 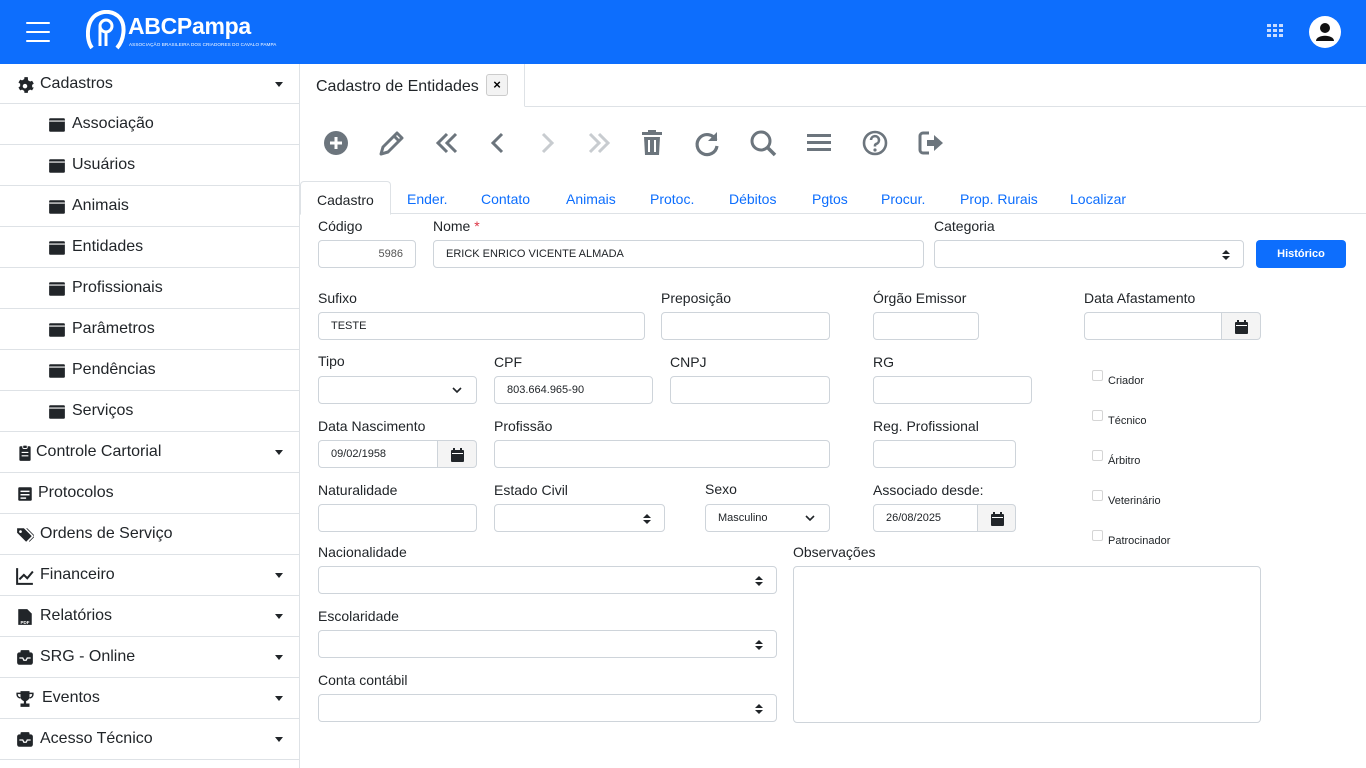 What do you see at coordinates (149, 698) in the screenshot?
I see `sidebar-item-eventos: Eventos` at bounding box center [149, 698].